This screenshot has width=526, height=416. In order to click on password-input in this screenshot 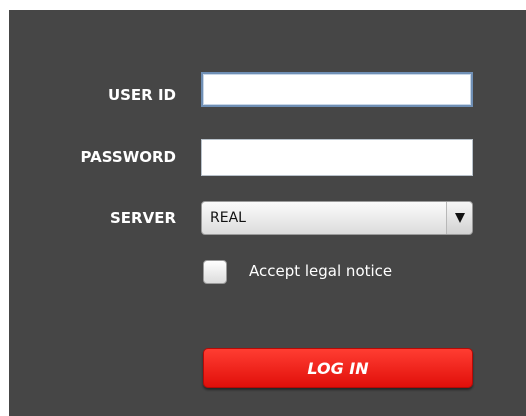, I will do `click(337, 157)`.